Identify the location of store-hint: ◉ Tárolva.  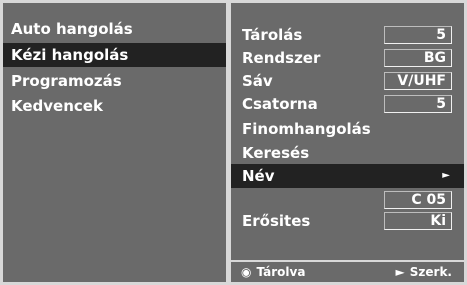
(273, 272).